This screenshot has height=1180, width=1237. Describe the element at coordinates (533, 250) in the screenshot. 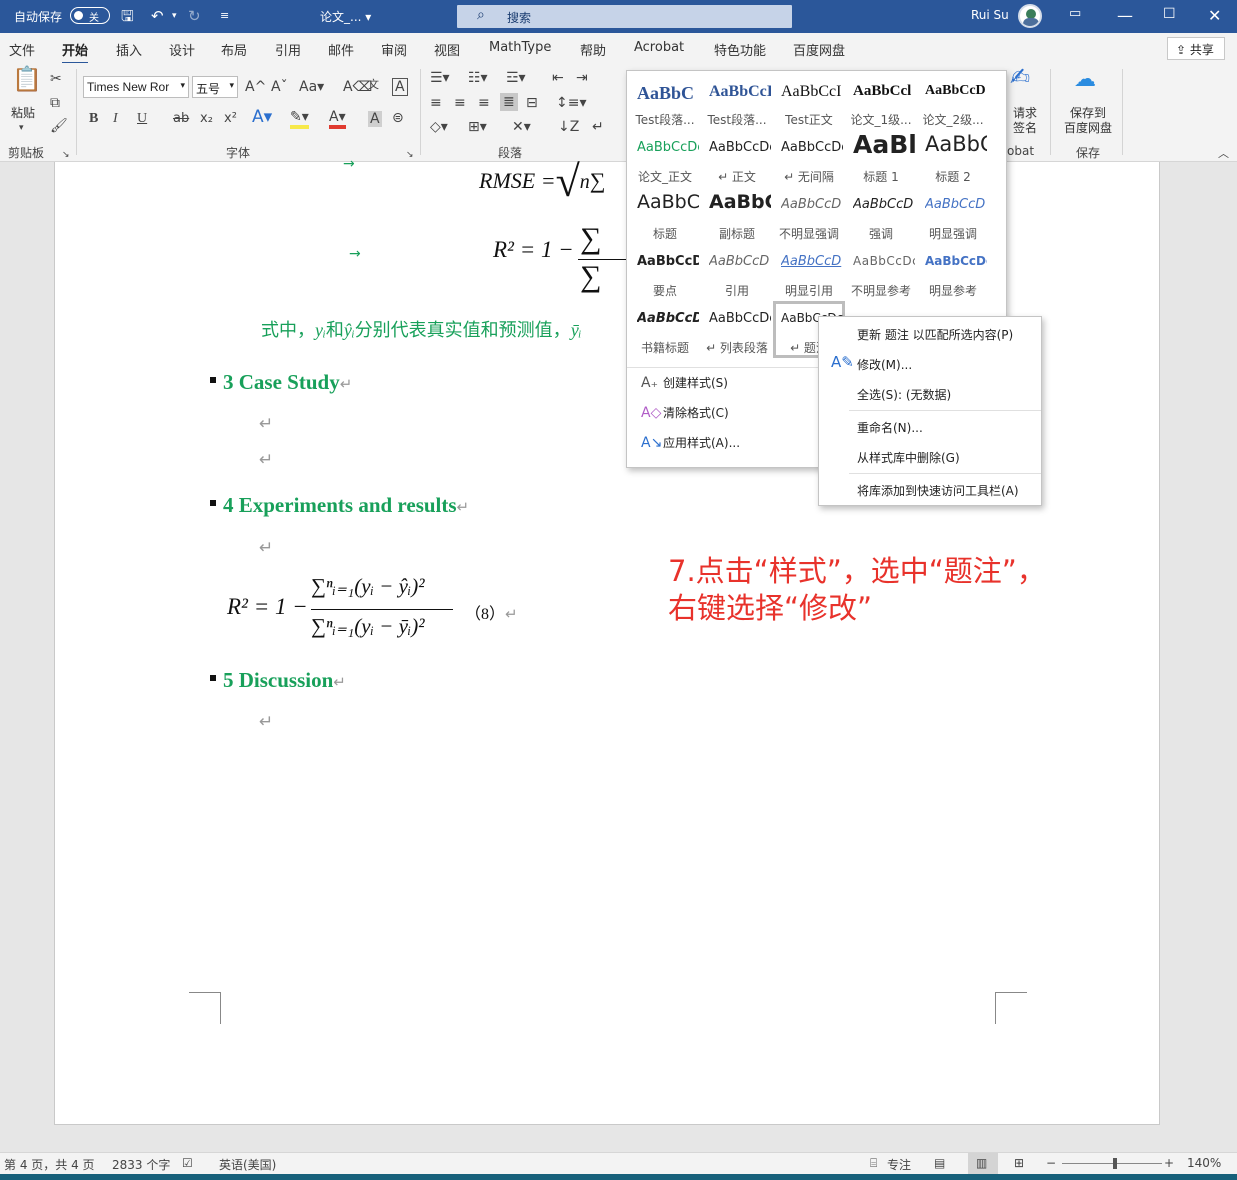

I see `equation-r2-top: R² = 1 −` at that location.